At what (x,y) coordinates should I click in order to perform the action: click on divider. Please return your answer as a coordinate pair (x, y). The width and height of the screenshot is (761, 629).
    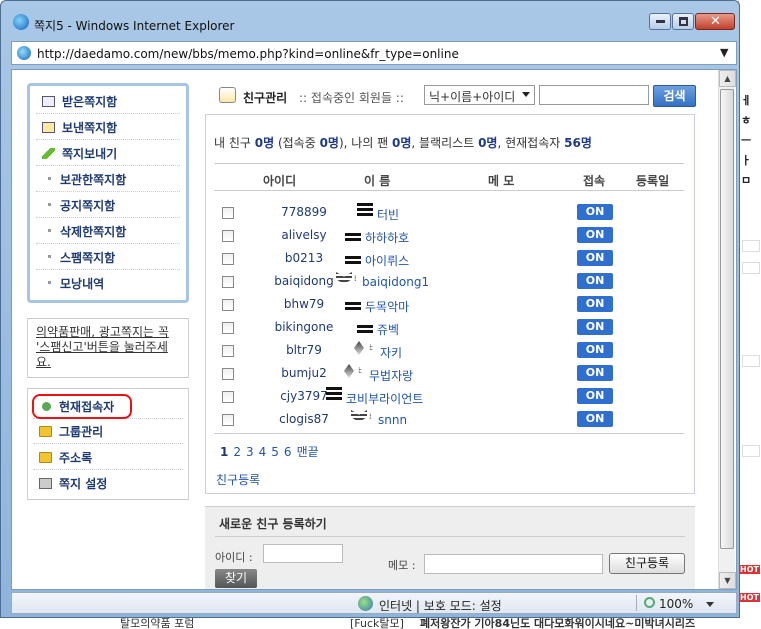
    Looking at the image, I should click on (449, 163).